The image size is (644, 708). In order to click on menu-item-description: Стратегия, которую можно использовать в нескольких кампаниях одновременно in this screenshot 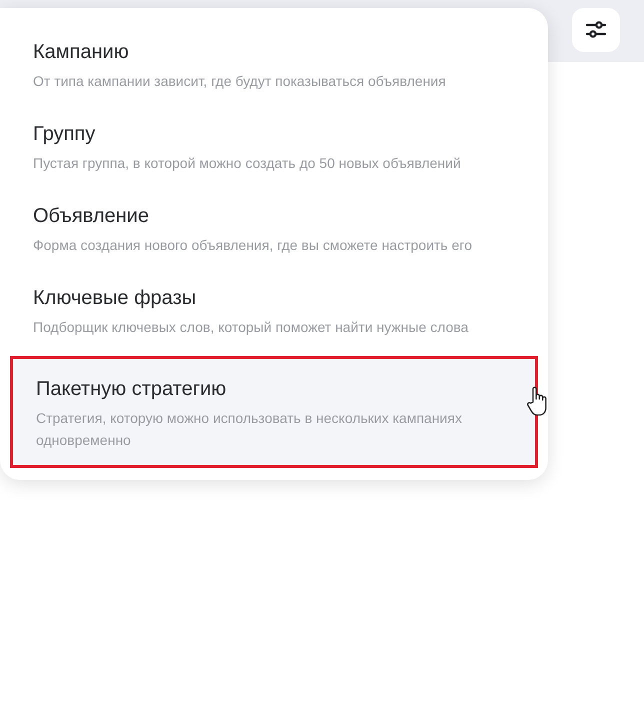, I will do `click(249, 429)`.